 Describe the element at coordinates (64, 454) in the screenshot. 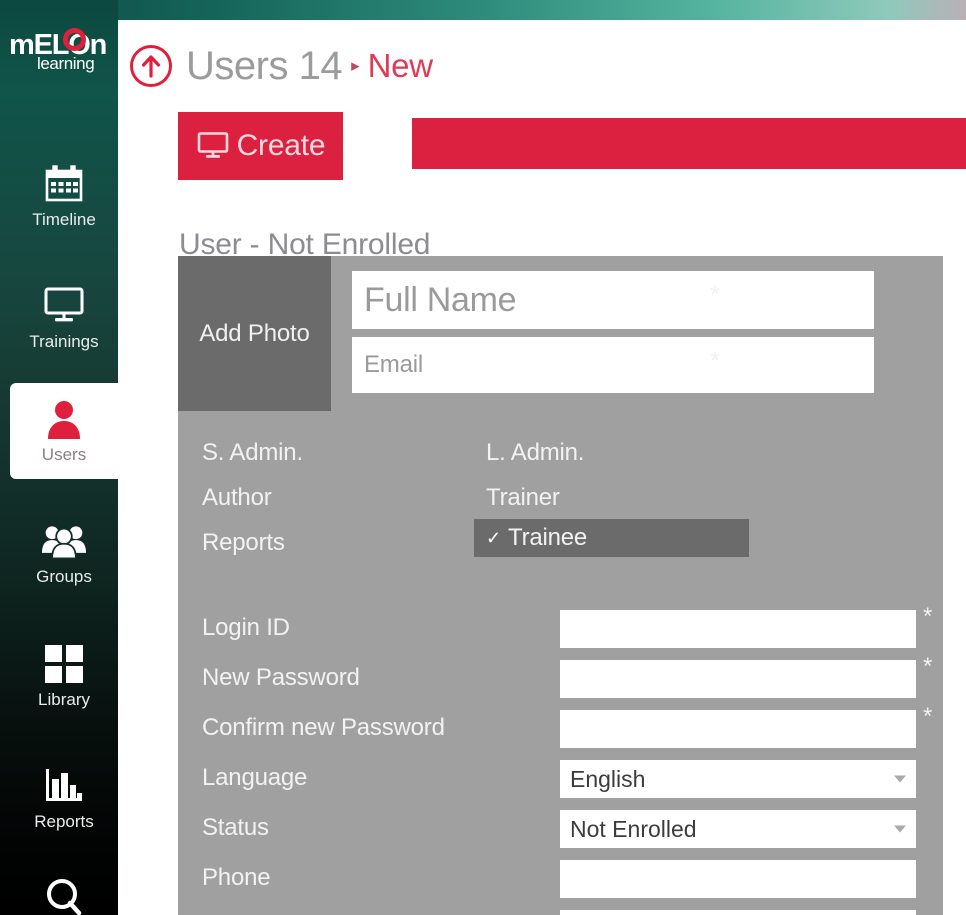

I see `sidebar-item-label: Users` at that location.